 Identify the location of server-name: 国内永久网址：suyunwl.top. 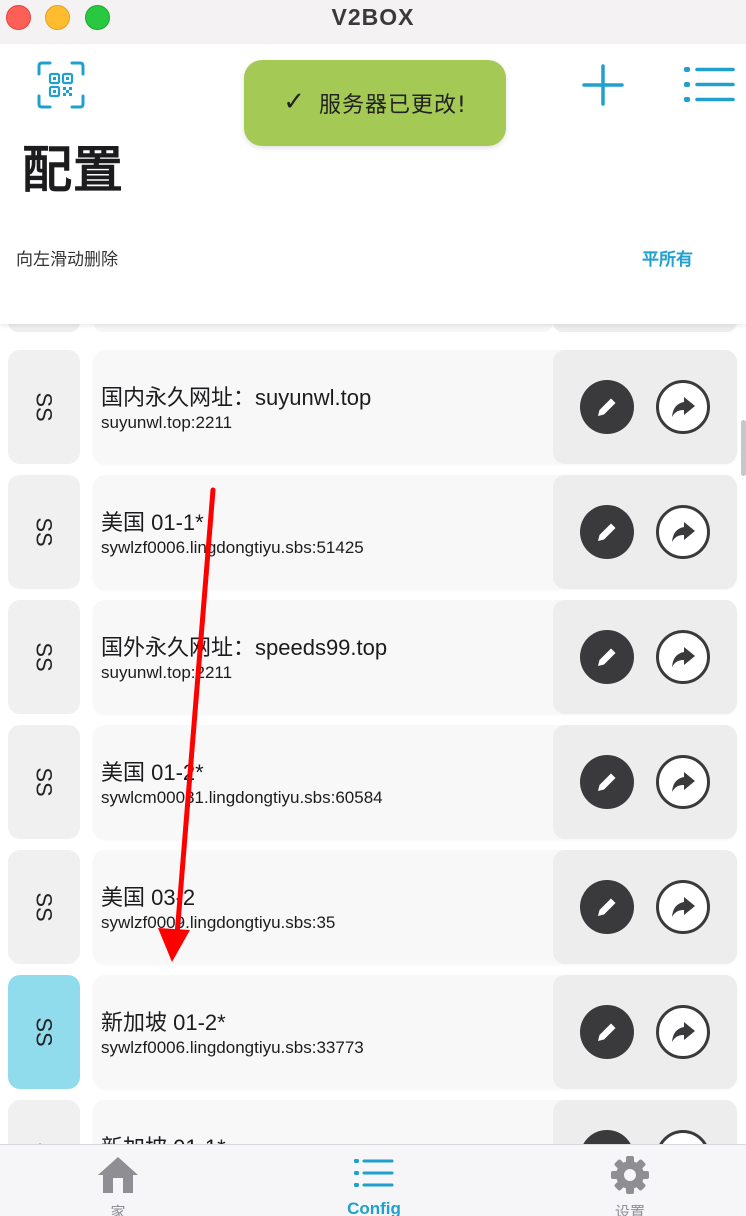
(236, 397).